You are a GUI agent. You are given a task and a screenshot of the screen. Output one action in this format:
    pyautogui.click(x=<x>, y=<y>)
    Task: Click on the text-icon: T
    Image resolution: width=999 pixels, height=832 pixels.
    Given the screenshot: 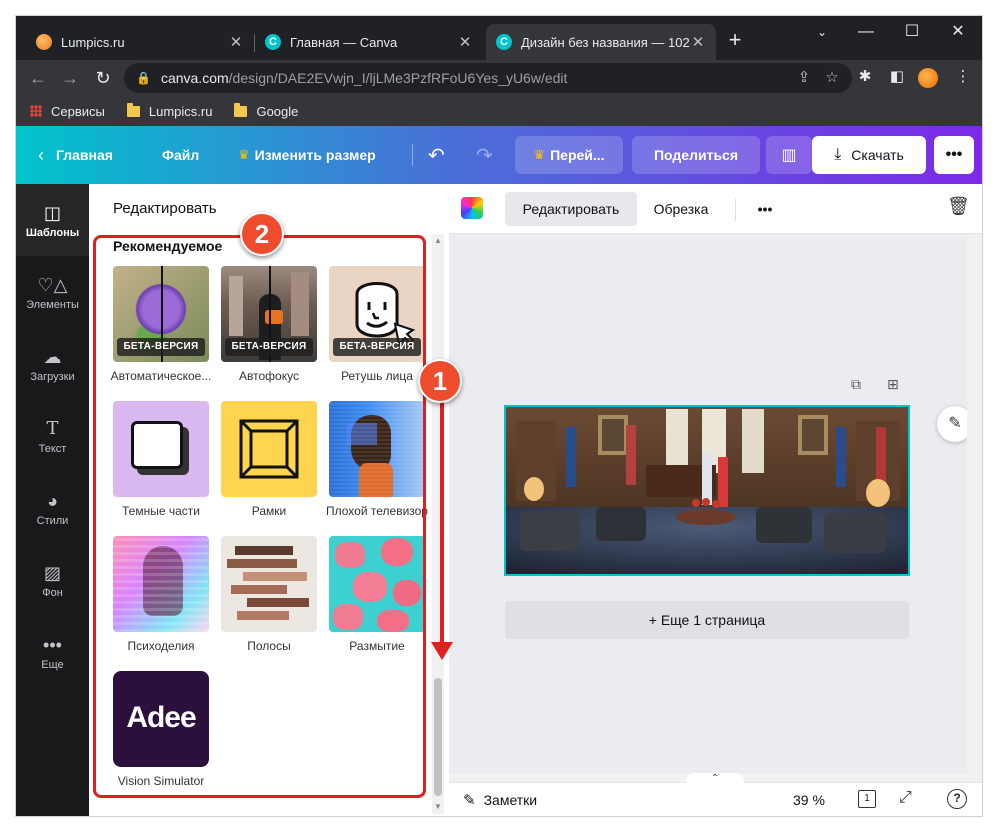 What is the action you would take?
    pyautogui.click(x=52, y=428)
    